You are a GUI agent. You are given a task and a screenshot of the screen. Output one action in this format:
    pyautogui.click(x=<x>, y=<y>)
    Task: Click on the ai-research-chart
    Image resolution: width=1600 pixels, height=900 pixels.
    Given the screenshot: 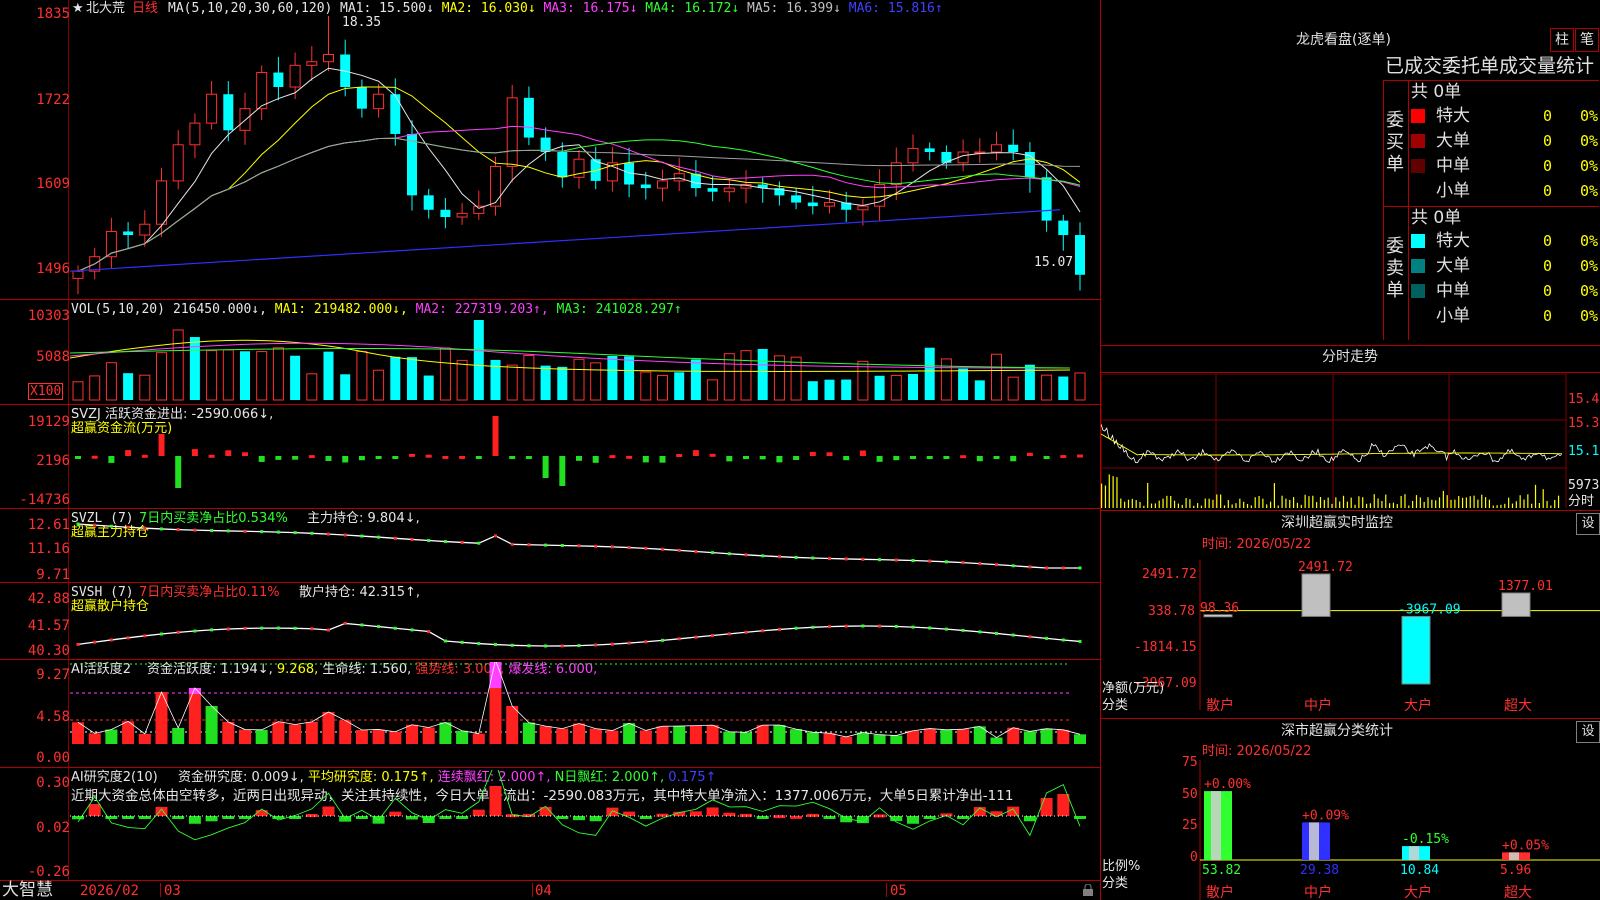 What is the action you would take?
    pyautogui.click(x=585, y=824)
    